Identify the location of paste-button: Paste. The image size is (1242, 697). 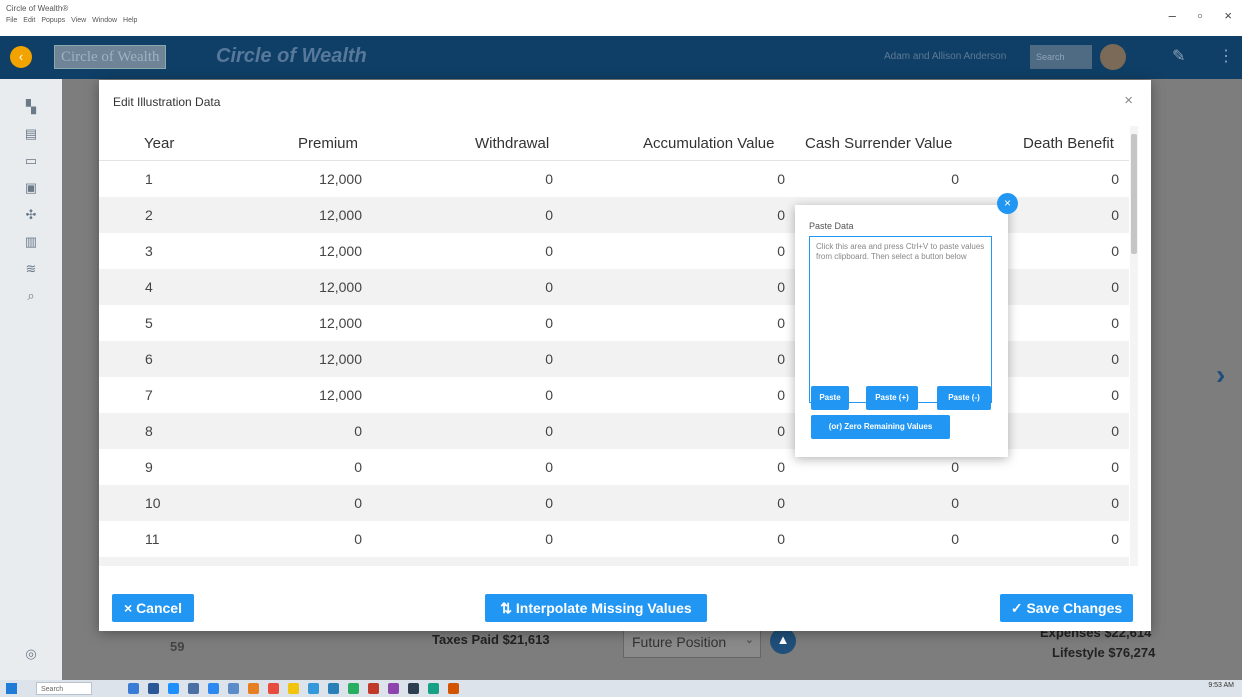
(830, 398).